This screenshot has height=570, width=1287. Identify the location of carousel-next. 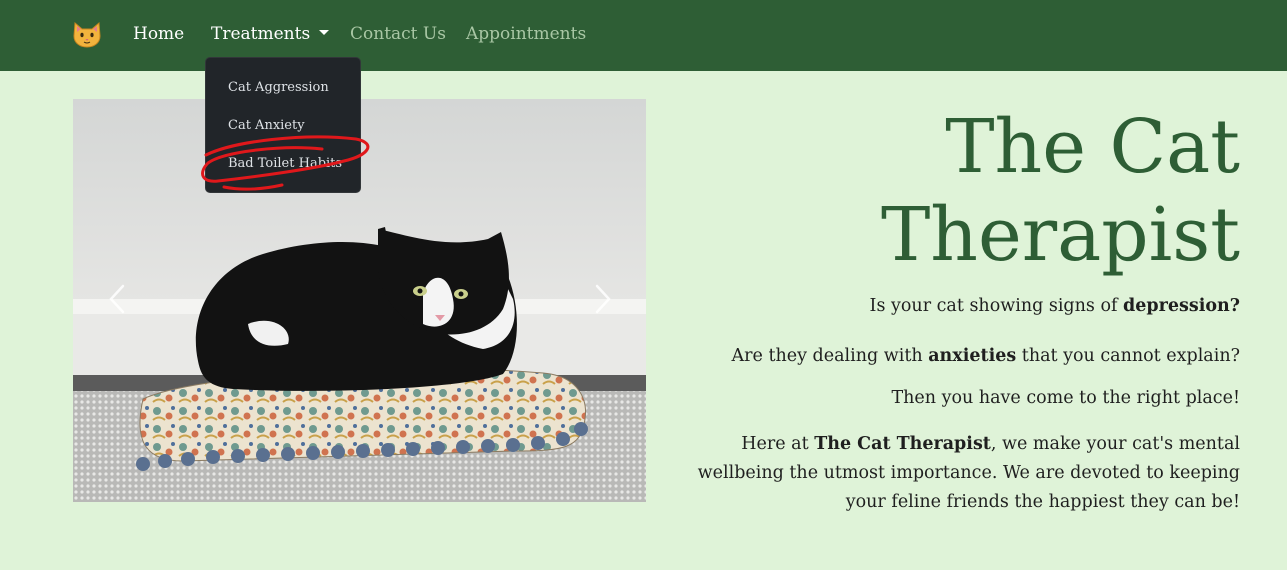
(602, 299).